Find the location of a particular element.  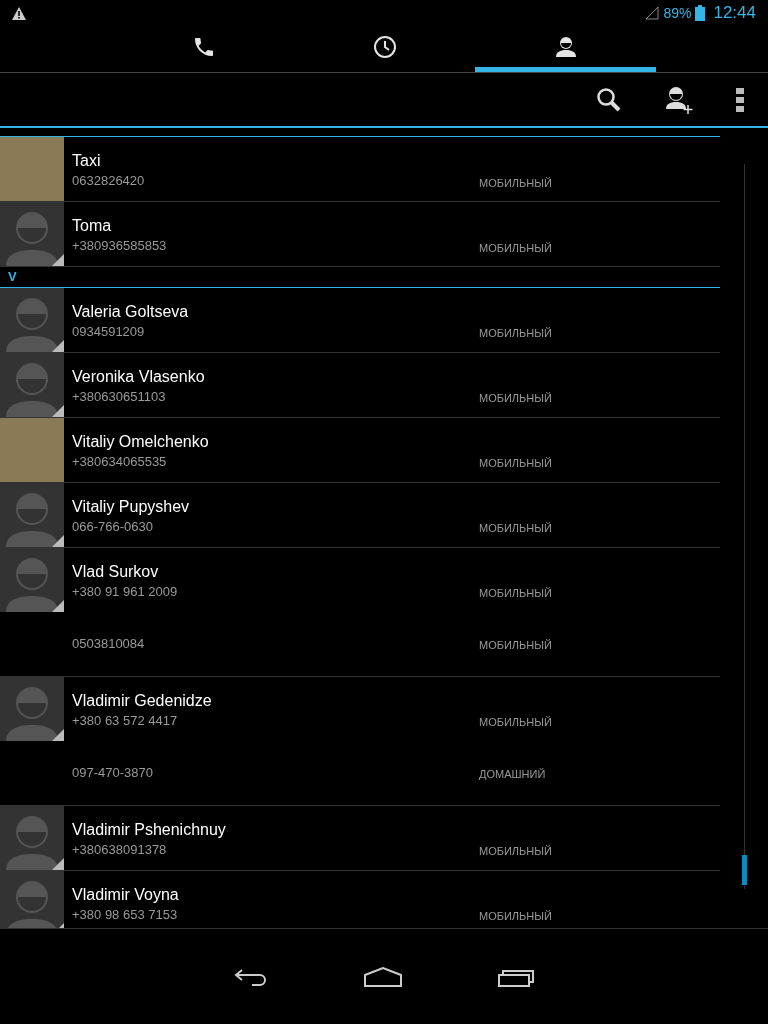

warning-icon is located at coordinates (19, 13).